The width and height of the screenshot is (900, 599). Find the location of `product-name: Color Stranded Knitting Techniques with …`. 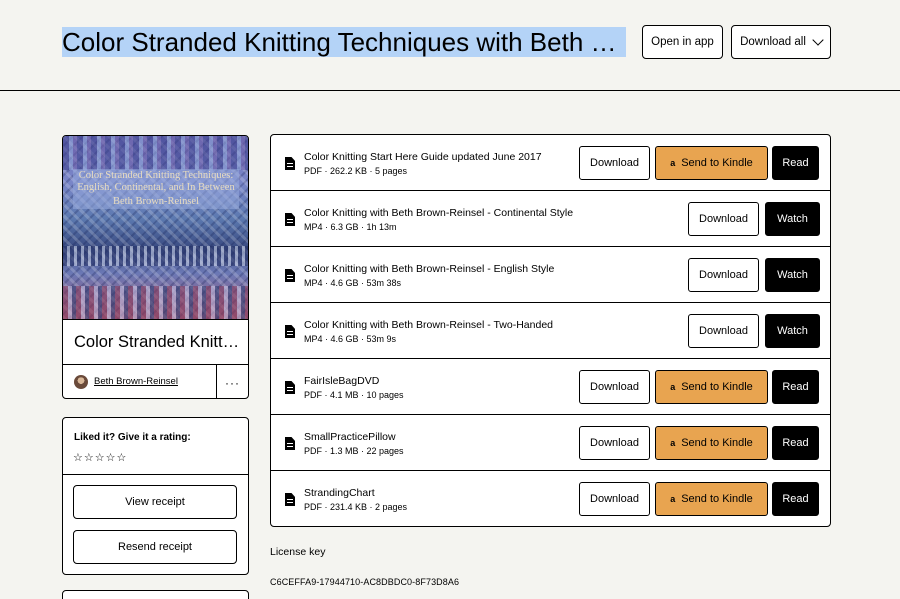

product-name: Color Stranded Knitting Techniques with … is located at coordinates (157, 342).